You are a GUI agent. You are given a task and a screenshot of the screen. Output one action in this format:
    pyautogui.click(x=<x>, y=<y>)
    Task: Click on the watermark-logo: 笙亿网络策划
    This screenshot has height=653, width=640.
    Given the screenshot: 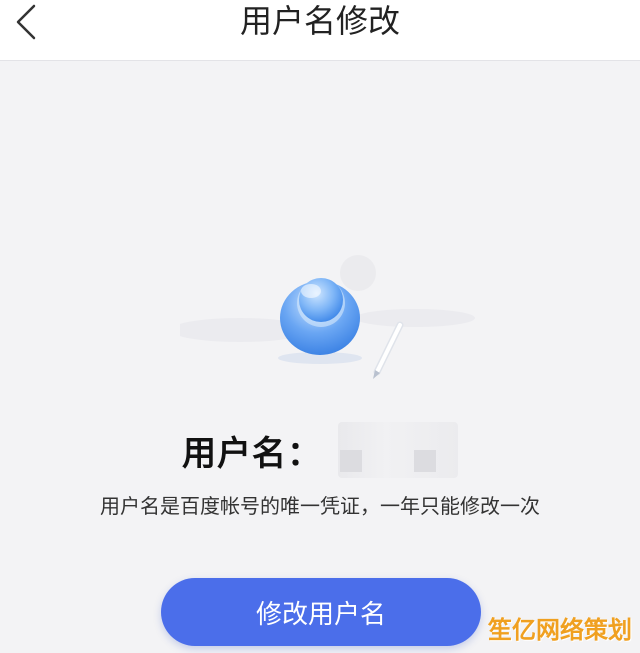 What is the action you would take?
    pyautogui.click(x=560, y=630)
    